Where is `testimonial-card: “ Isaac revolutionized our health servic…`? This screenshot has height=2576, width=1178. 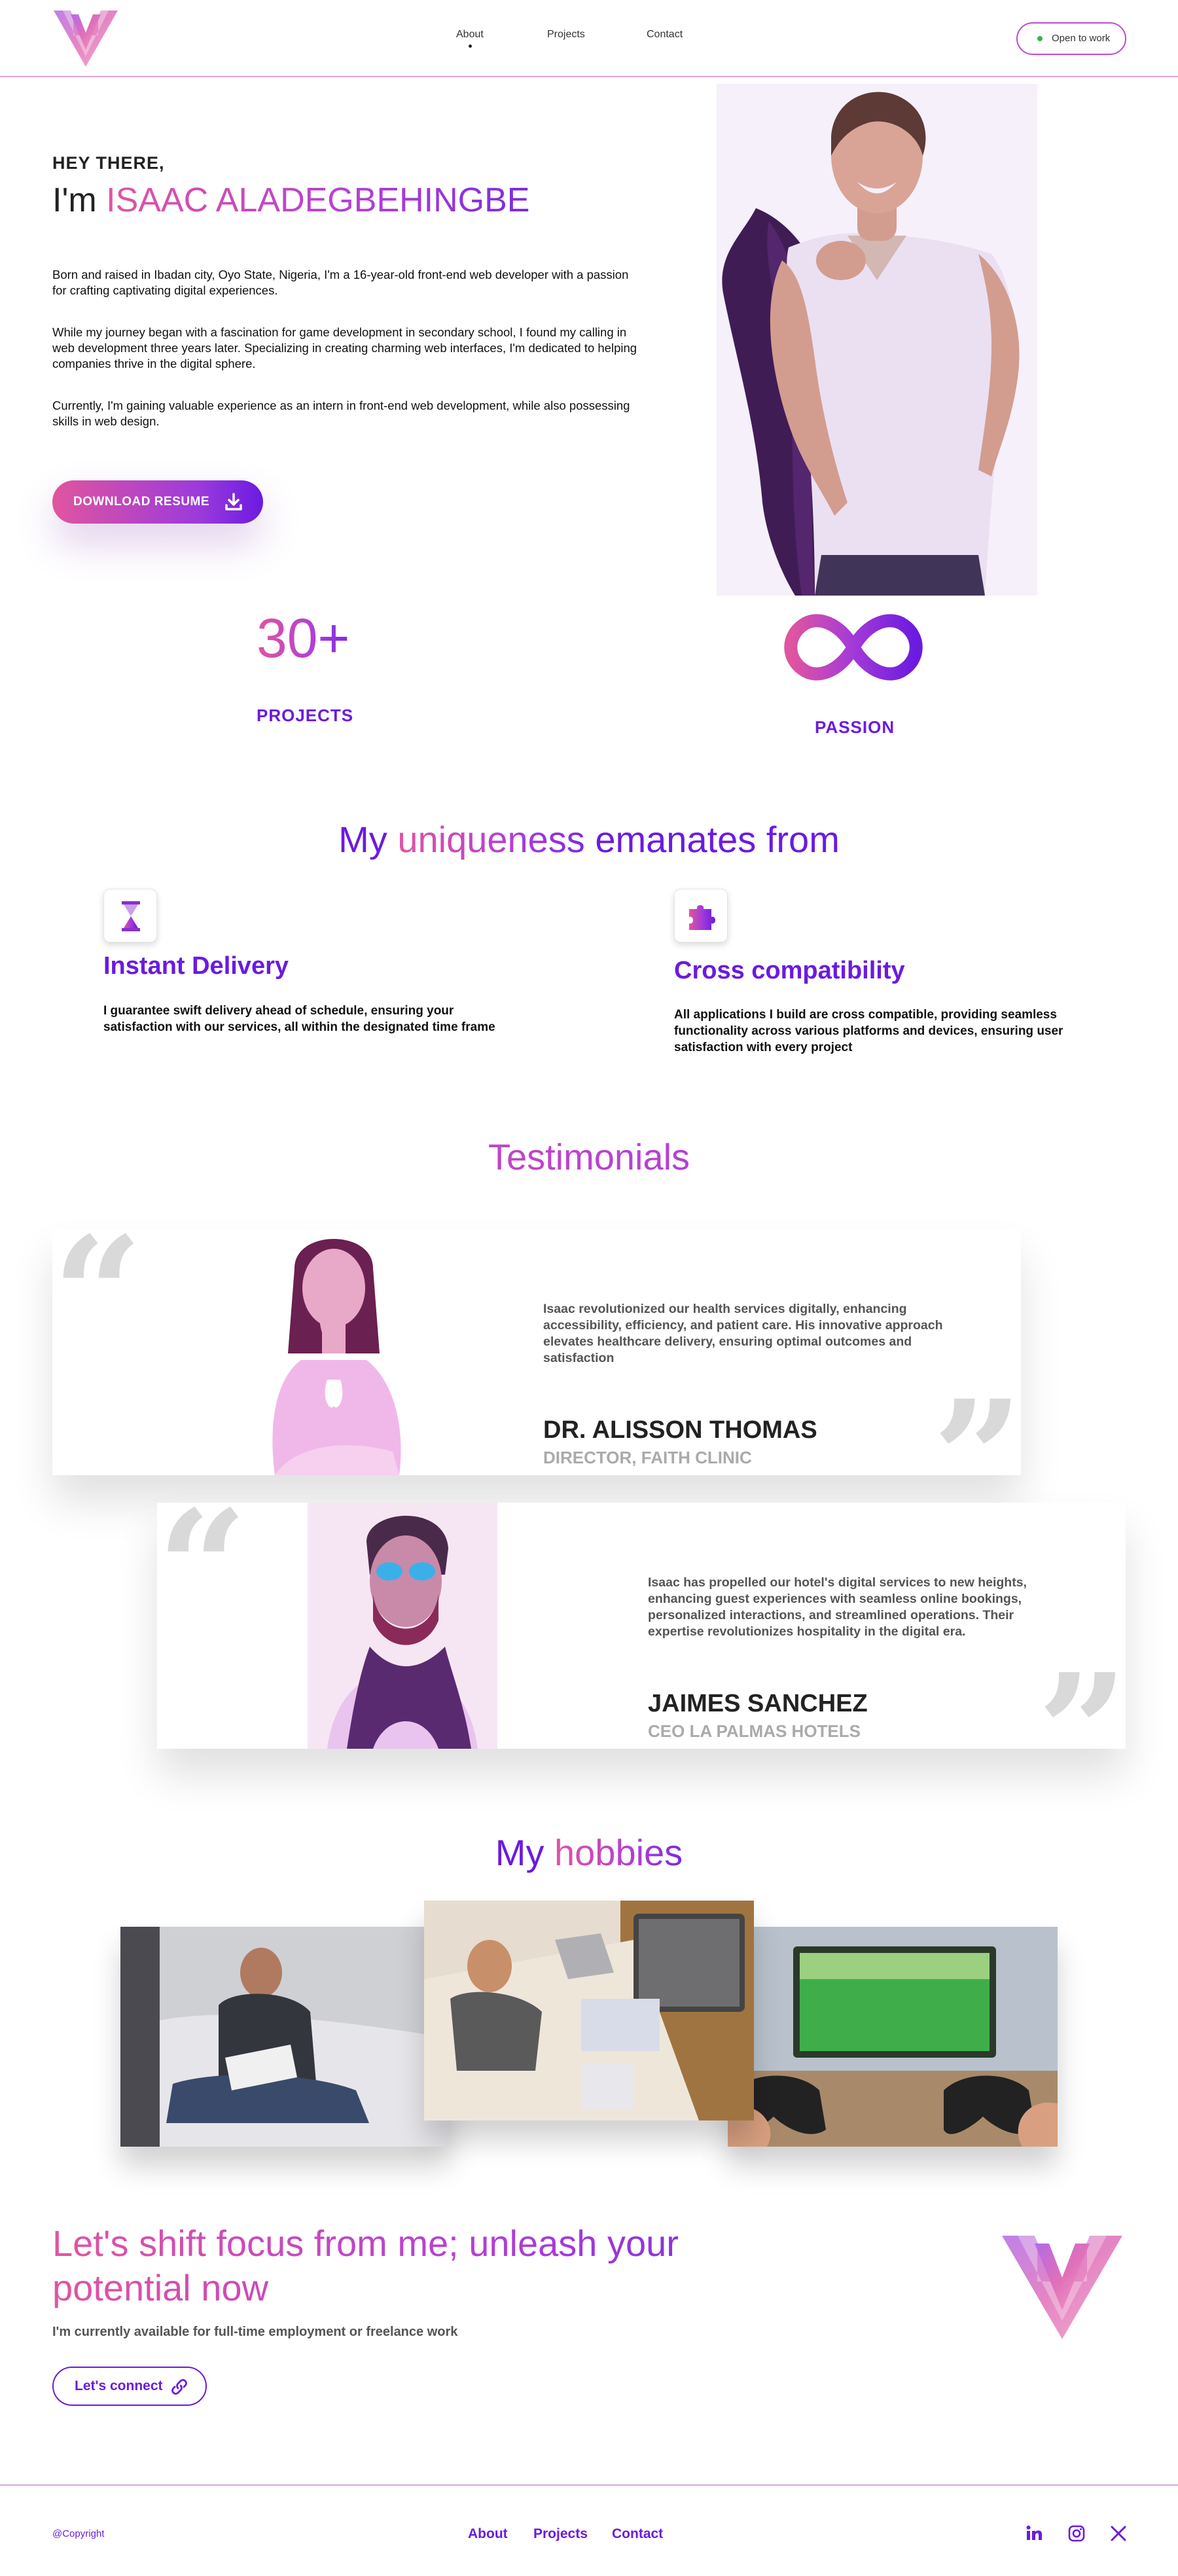 testimonial-card: “ Isaac revolutionized our health servic… is located at coordinates (538, 1376).